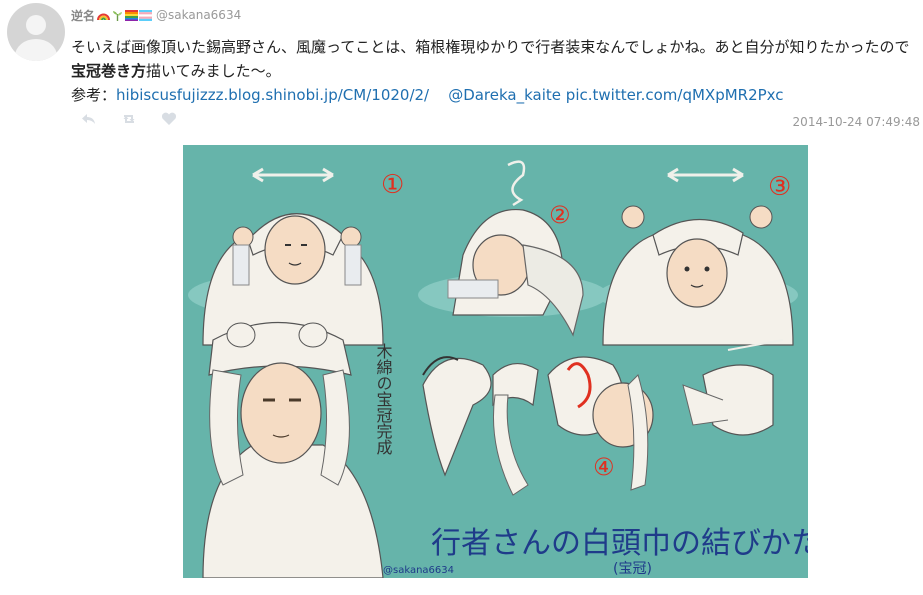 The height and width of the screenshot is (595, 923). I want to click on illustration-title: 行者さんの白頭巾の結びかた, so click(619, 543).